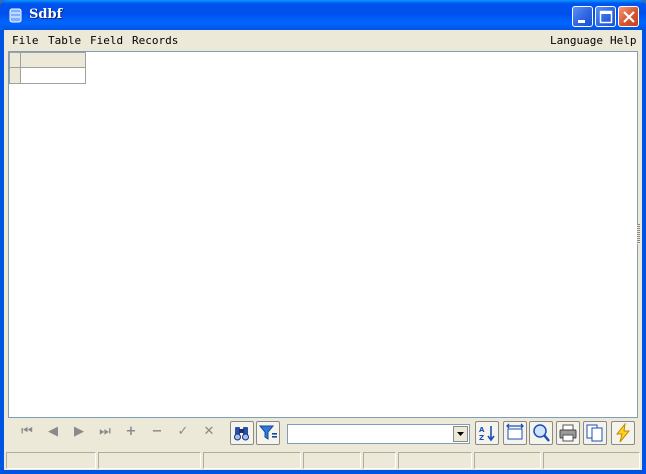 The height and width of the screenshot is (474, 646). Describe the element at coordinates (53, 75) in the screenshot. I see `grid-cell` at that location.